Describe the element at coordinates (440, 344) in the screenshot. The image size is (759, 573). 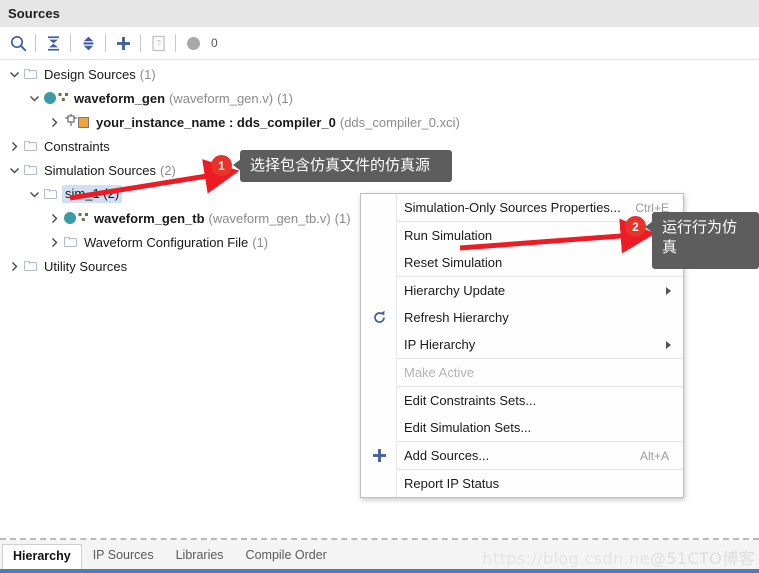
I see `menu-item-label: IP Hierarchy` at that location.